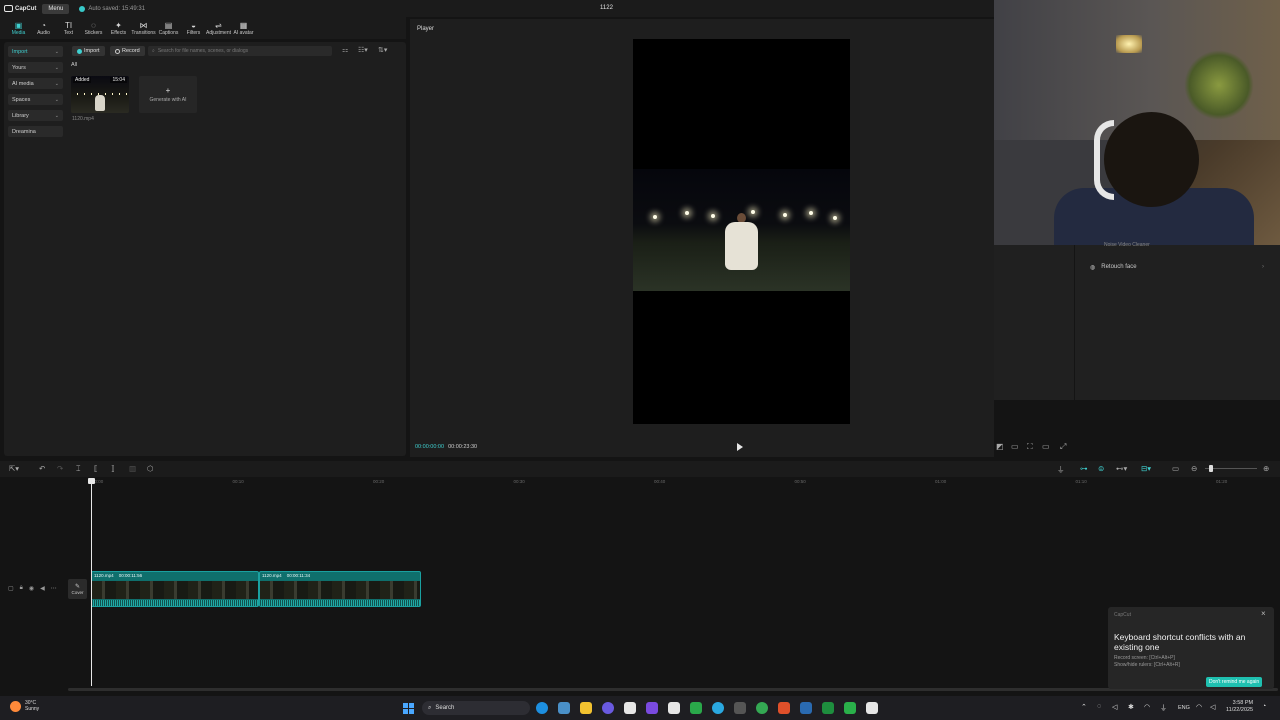  What do you see at coordinates (93, 30) in the screenshot?
I see `tool-stickers: ◌ Stickers` at bounding box center [93, 30].